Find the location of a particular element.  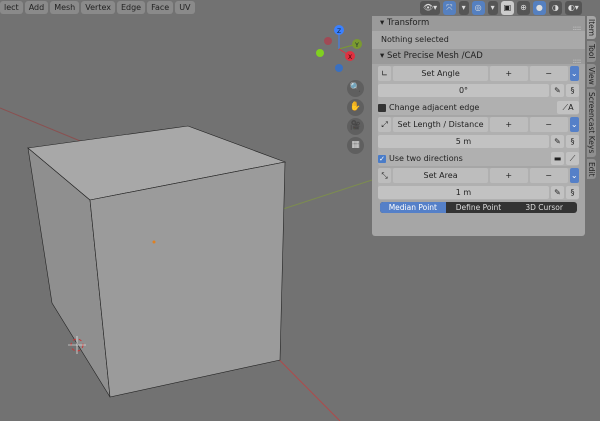

menu-mesh: Mesh is located at coordinates (65, 7).